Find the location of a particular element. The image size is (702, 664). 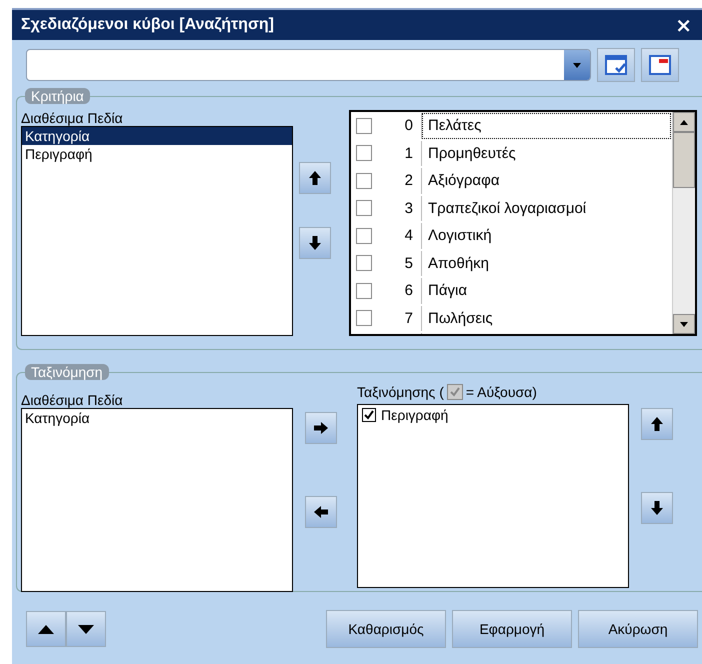

scrollbar-thumb is located at coordinates (684, 160).